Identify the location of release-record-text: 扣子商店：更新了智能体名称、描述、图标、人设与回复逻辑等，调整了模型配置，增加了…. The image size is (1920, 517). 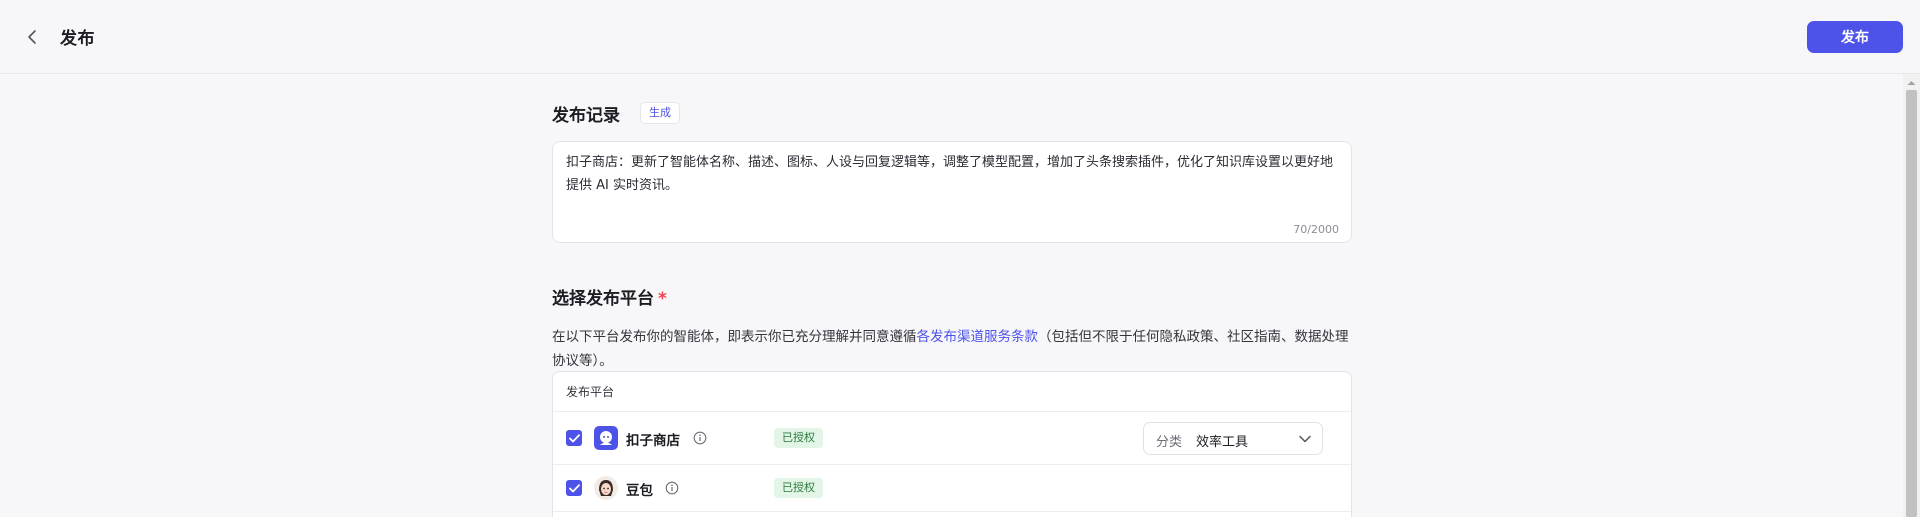
(950, 174).